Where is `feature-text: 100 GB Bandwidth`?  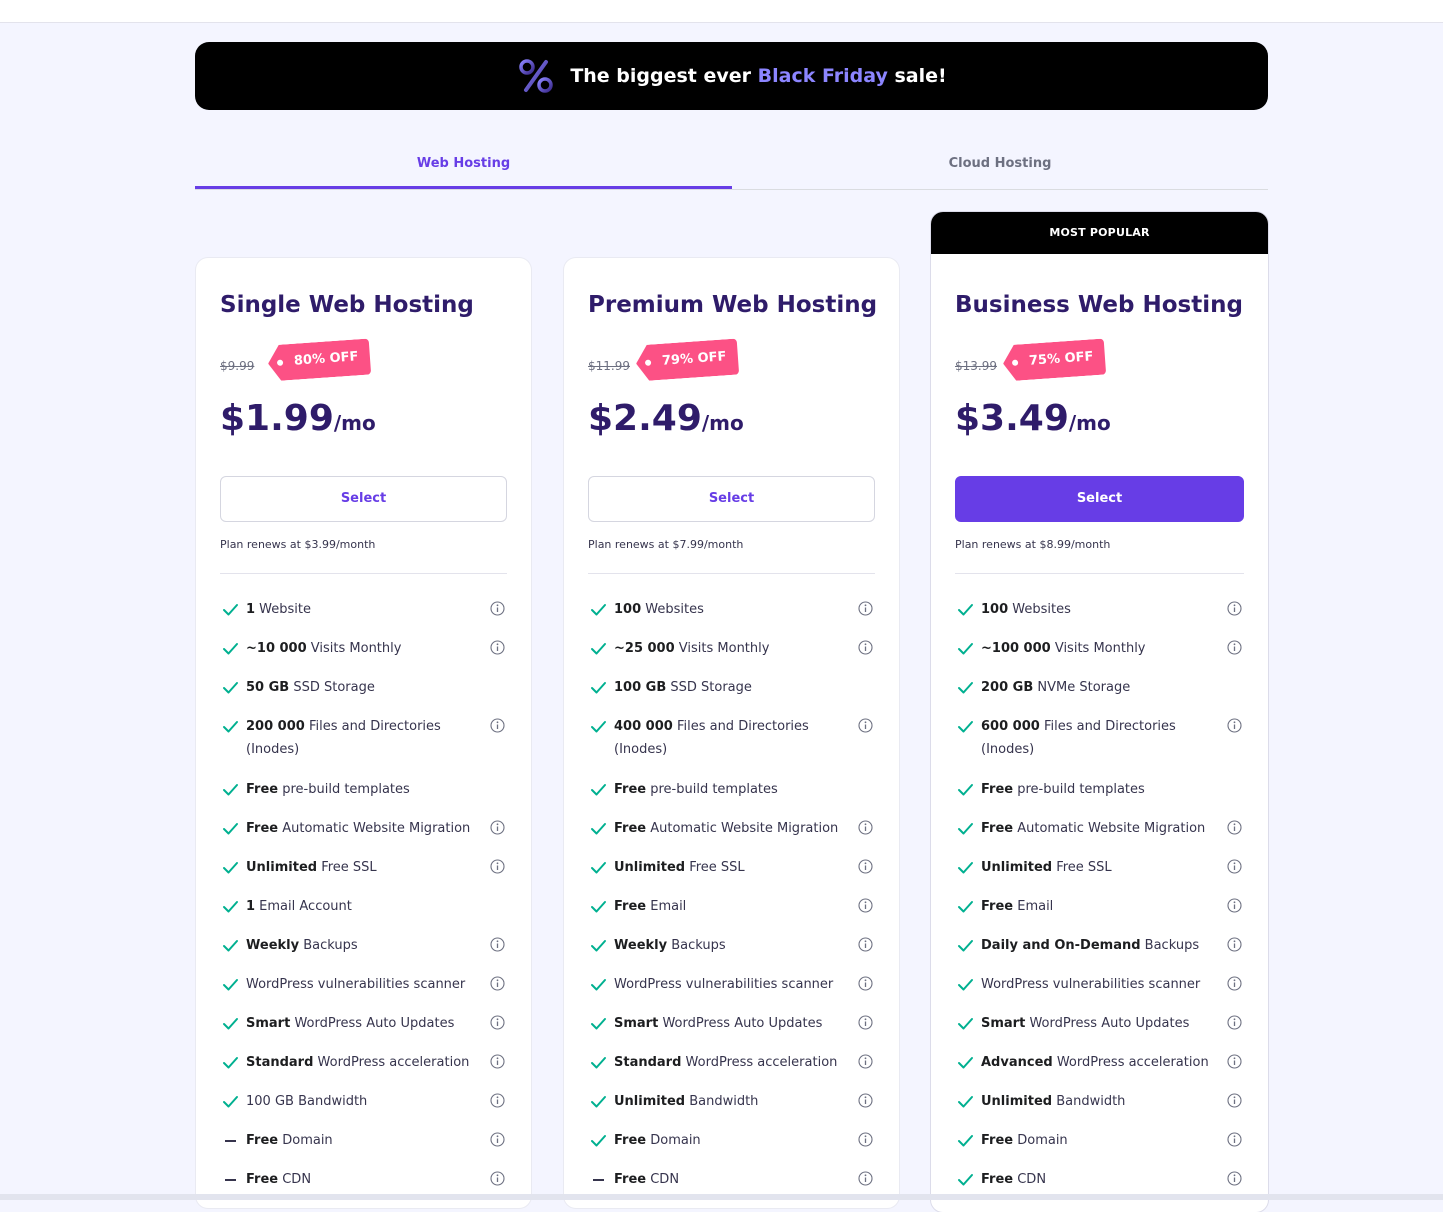
feature-text: 100 GB Bandwidth is located at coordinates (306, 1101).